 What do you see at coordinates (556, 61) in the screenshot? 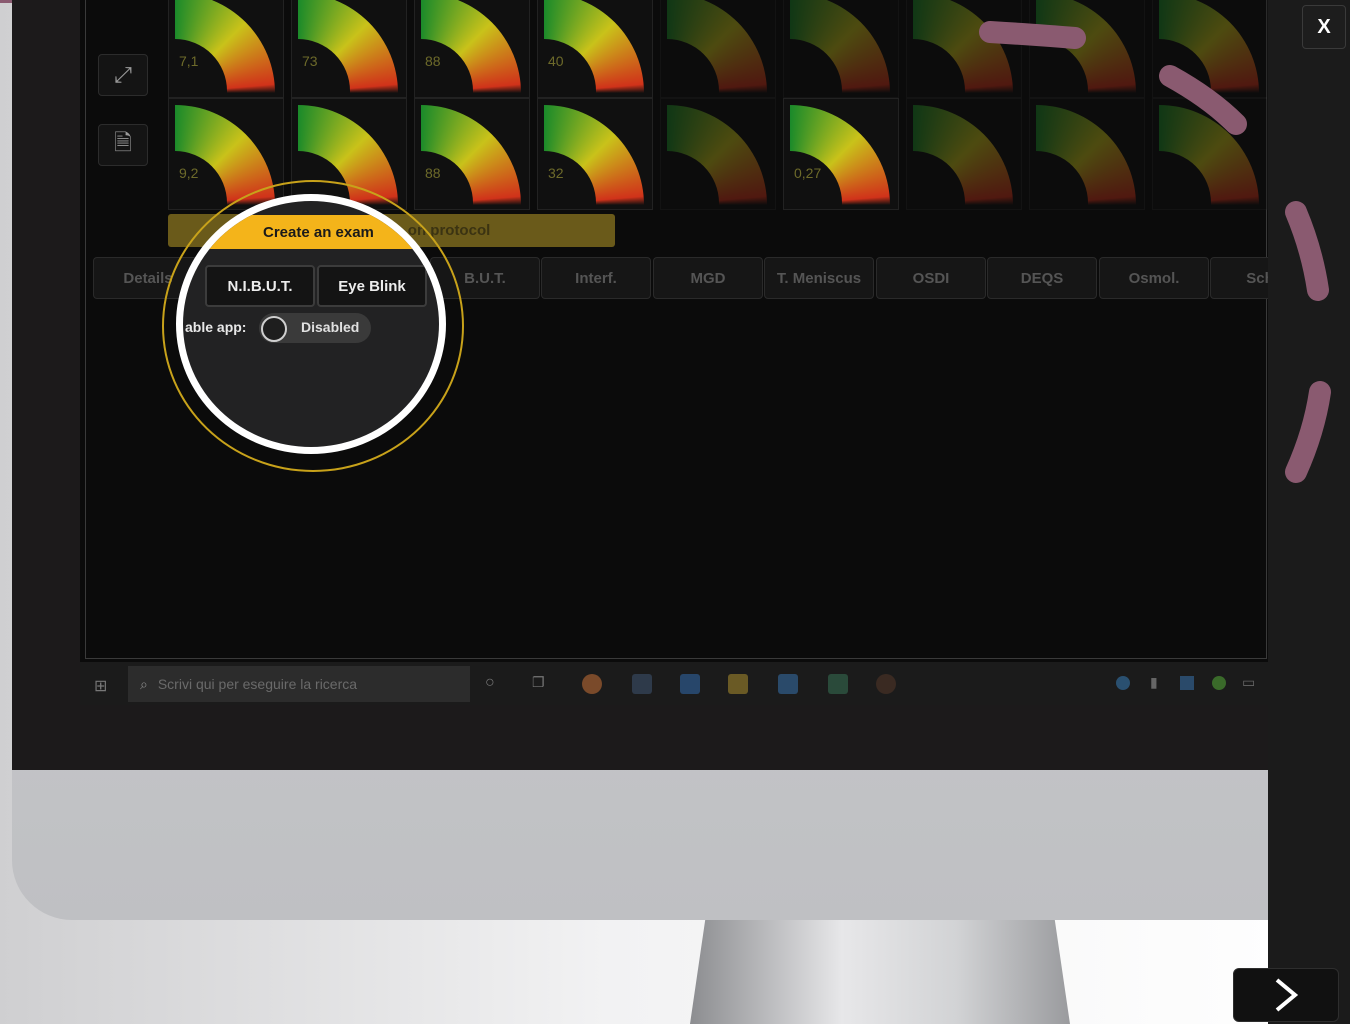
I see `gauge-value: 40` at bounding box center [556, 61].